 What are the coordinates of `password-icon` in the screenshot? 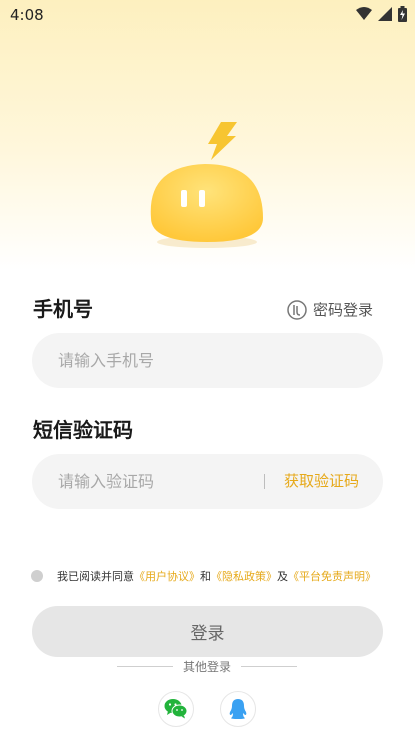 It's located at (297, 309).